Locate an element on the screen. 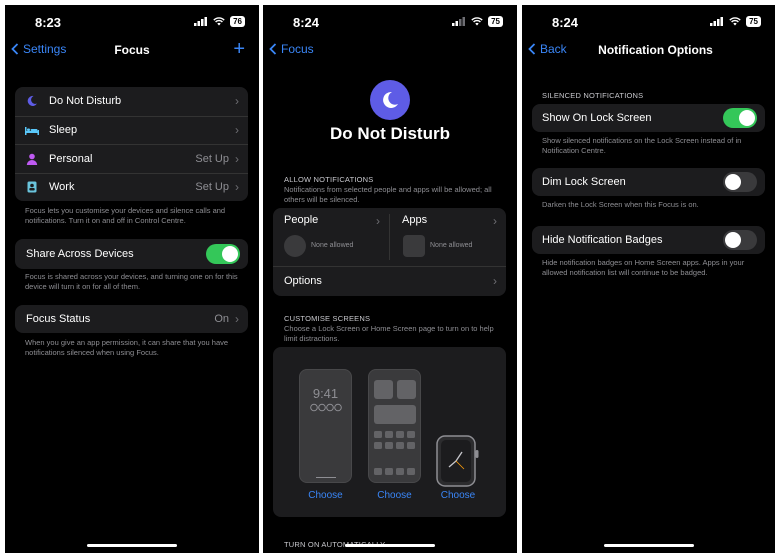 The image size is (780, 558). options-row: Options › is located at coordinates (389, 281).